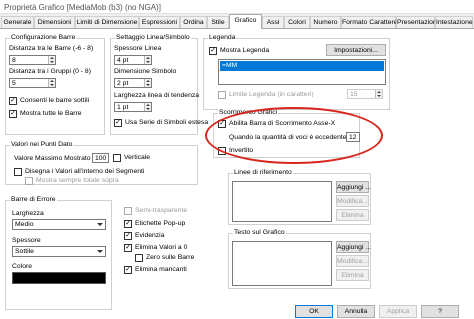 This screenshot has height=319, width=474. What do you see at coordinates (33, 199) in the screenshot?
I see `group-title: Barre di Errore` at bounding box center [33, 199].